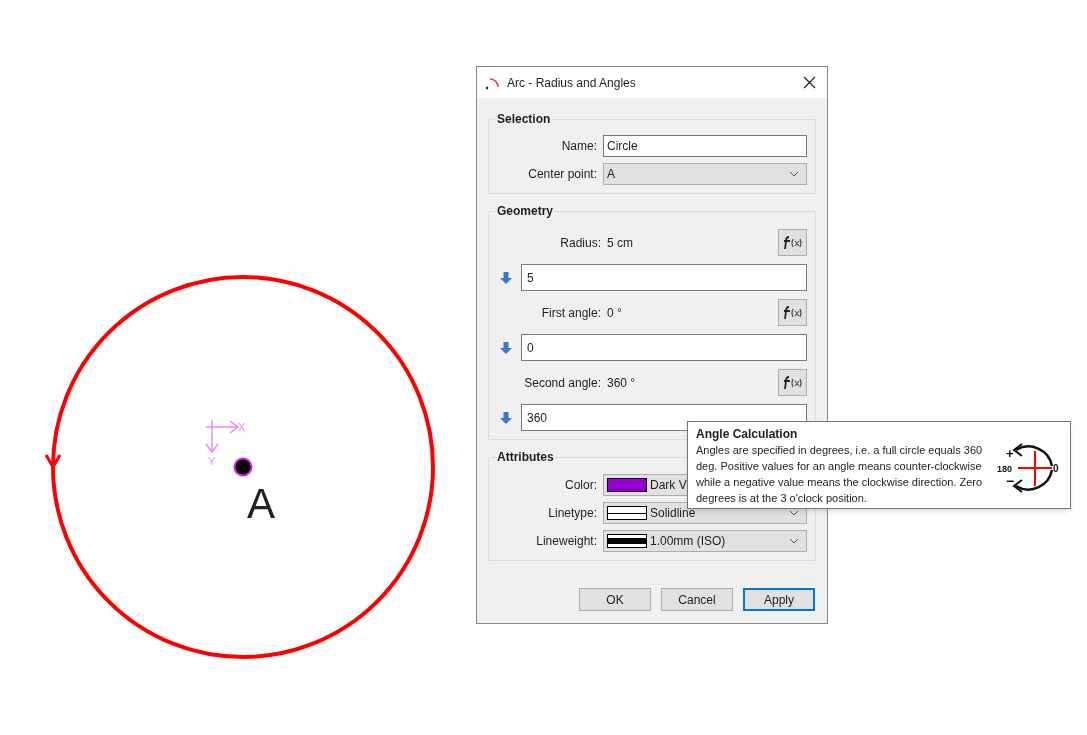 The height and width of the screenshot is (735, 1087). Describe the element at coordinates (562, 174) in the screenshot. I see `field-label: Center point:` at that location.